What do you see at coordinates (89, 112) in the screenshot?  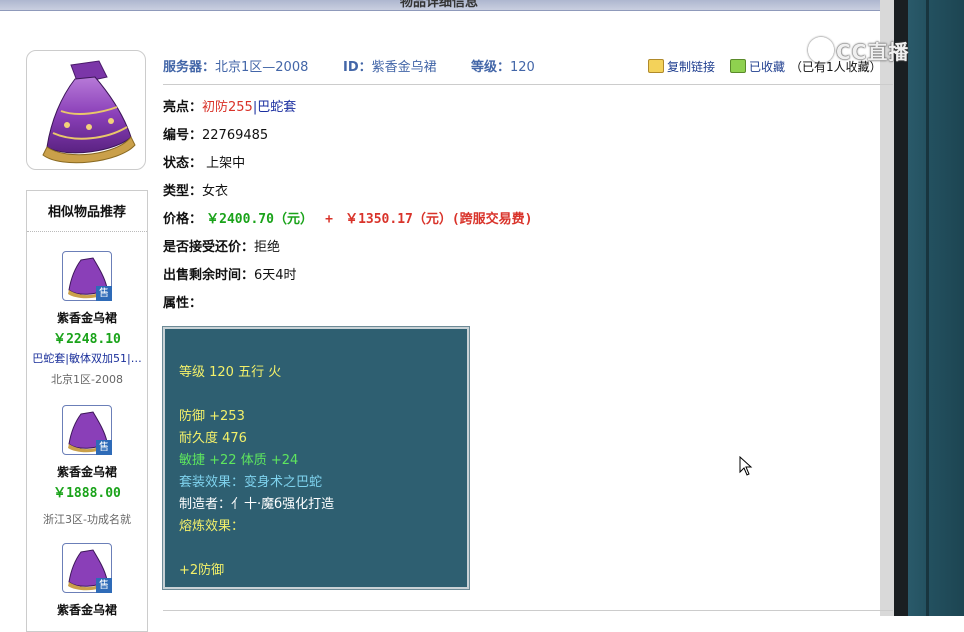 I see `skirt-icon` at bounding box center [89, 112].